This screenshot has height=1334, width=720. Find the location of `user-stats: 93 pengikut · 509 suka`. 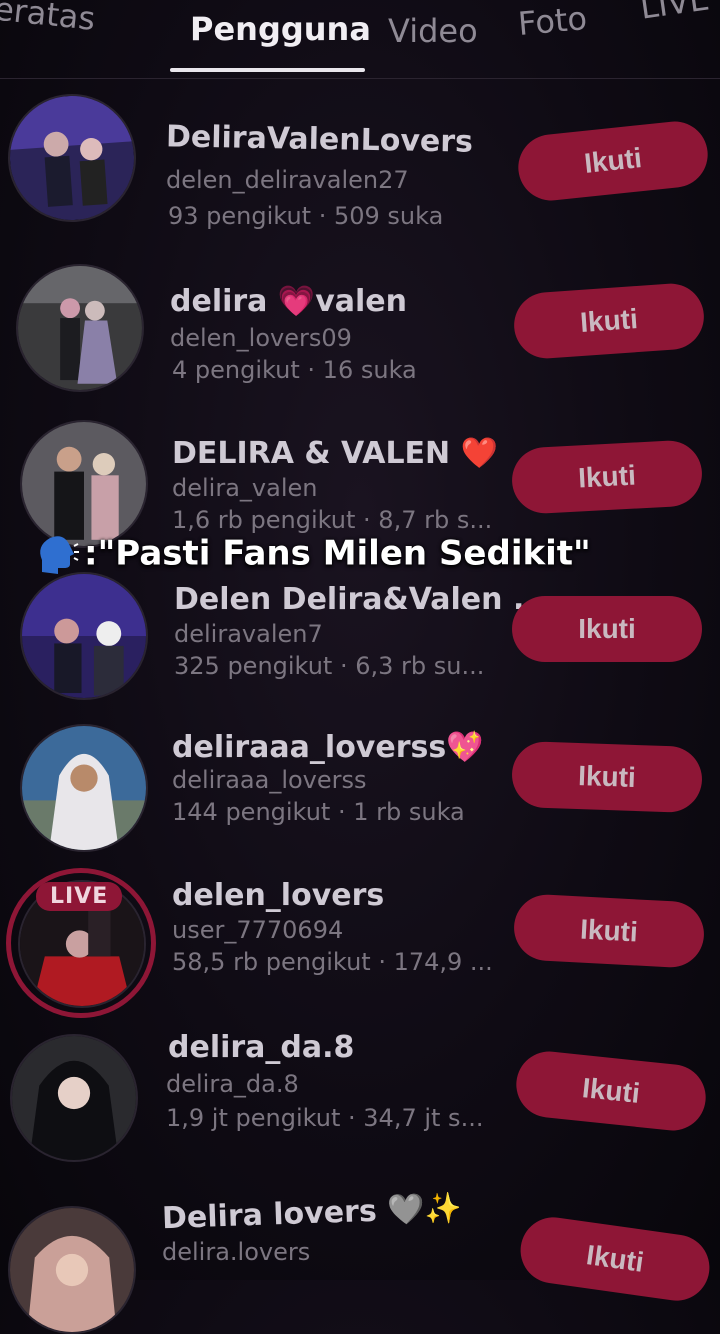

user-stats: 93 pengikut · 509 suka is located at coordinates (306, 216).